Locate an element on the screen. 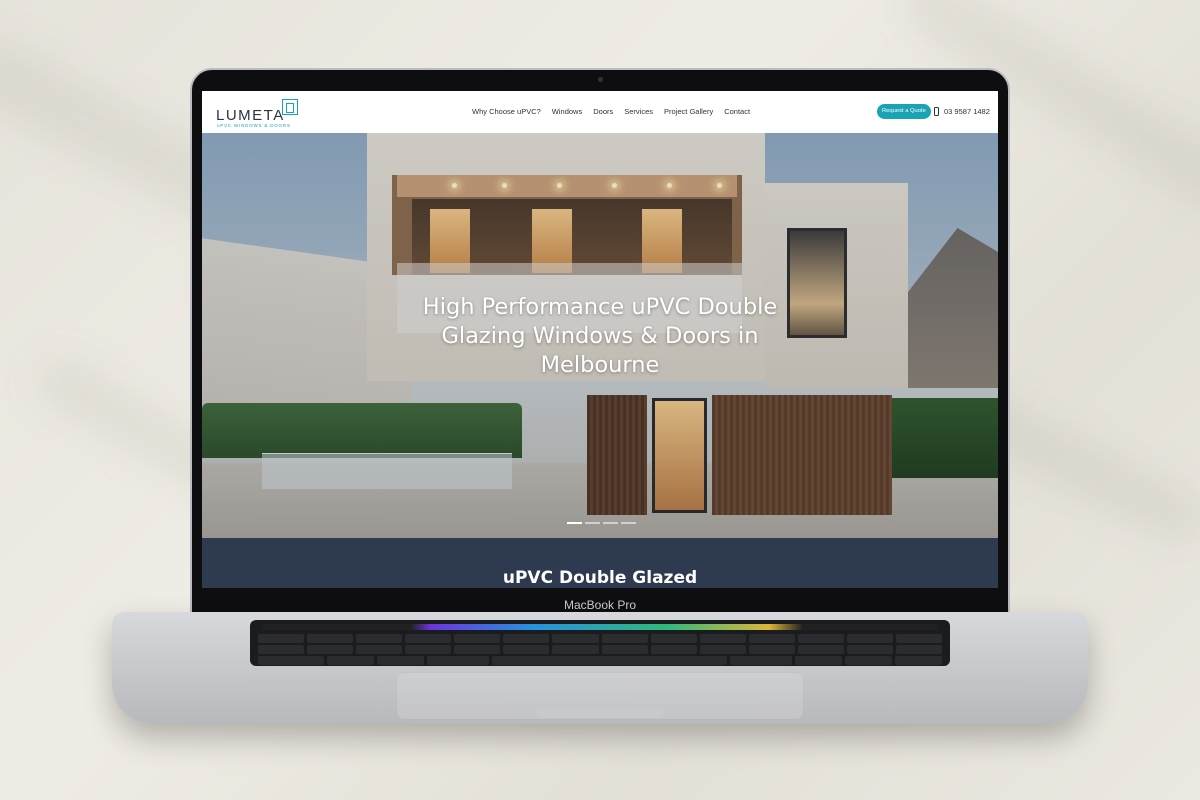  intro-section: uPVC Double Glazed is located at coordinates (600, 563).